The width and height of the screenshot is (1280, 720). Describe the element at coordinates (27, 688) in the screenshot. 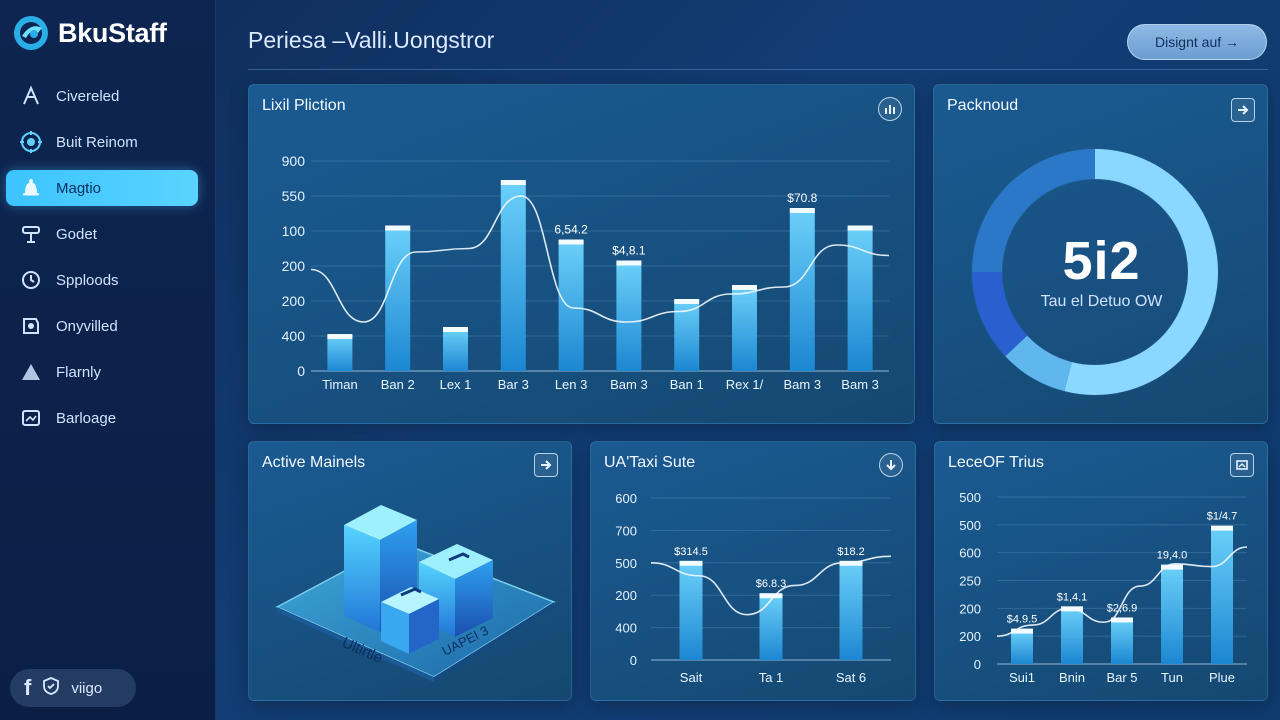

I see `facebook-icon: f` at that location.